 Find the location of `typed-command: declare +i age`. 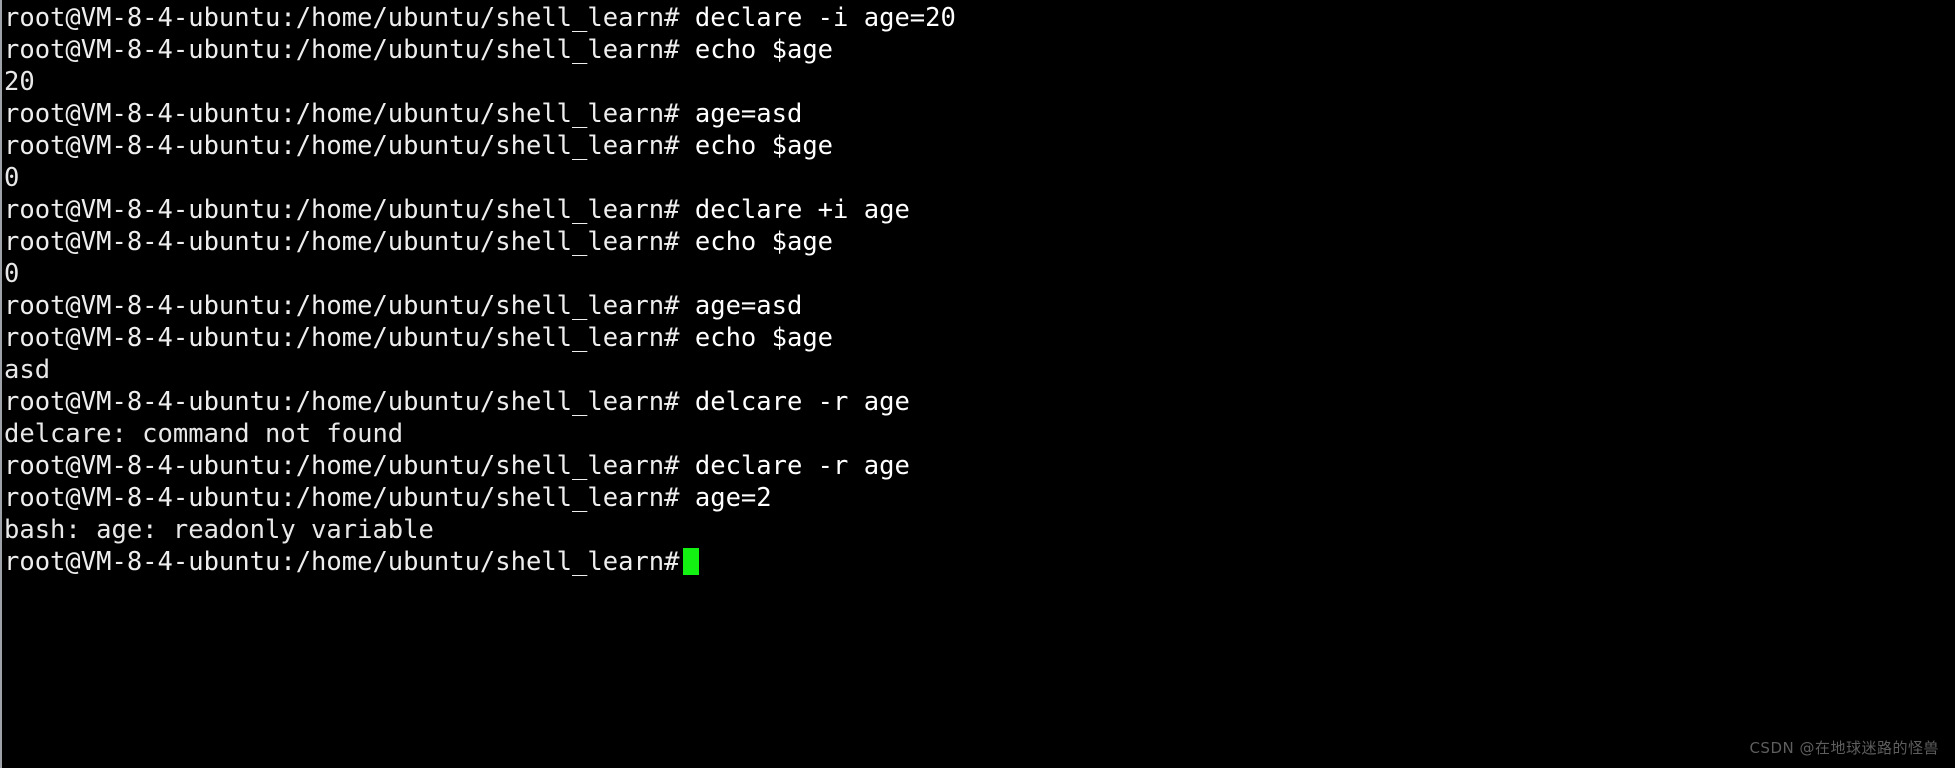

typed-command: declare +i age is located at coordinates (794, 210).